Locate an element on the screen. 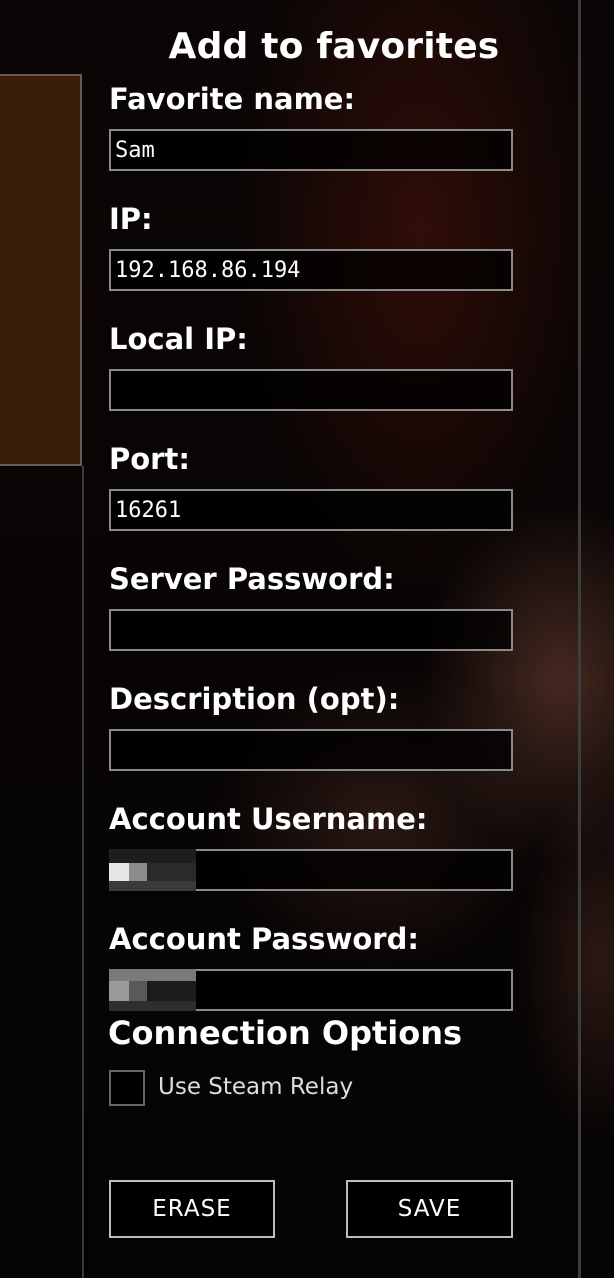 The image size is (614, 1278). port-label: Port: is located at coordinates (149, 459).